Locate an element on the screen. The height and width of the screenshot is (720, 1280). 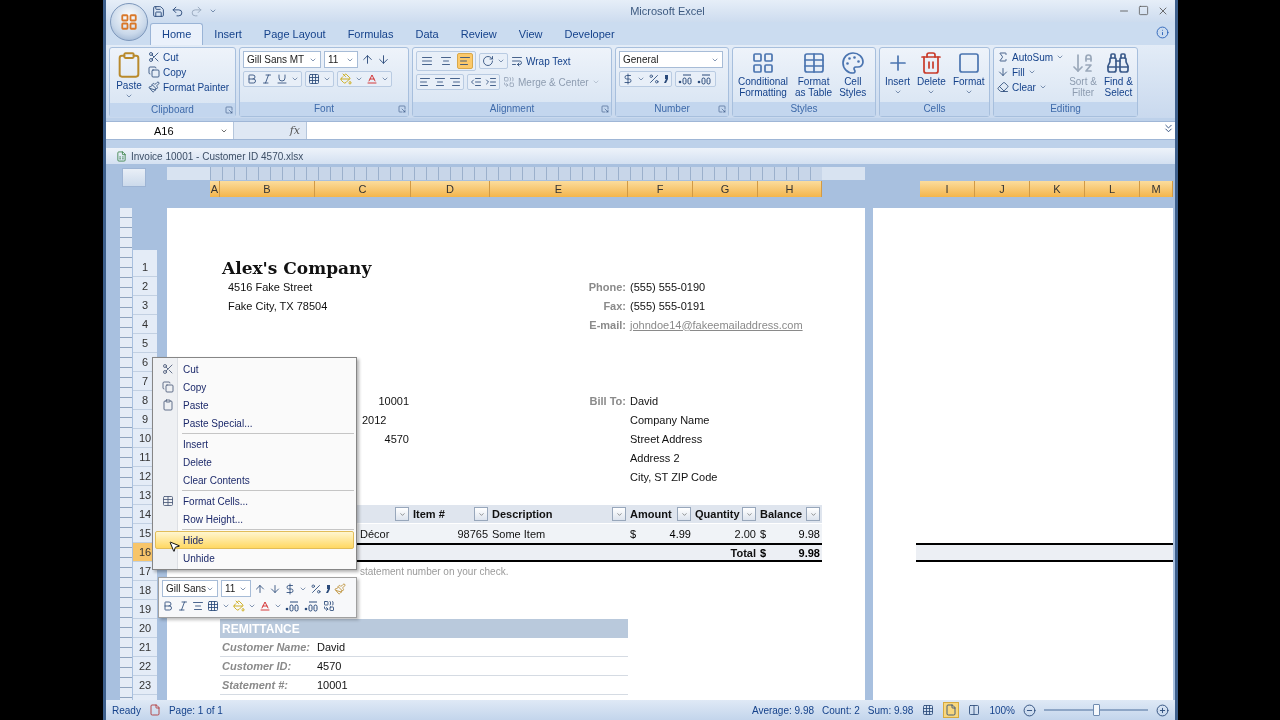
bold-icon is located at coordinates (168, 606).